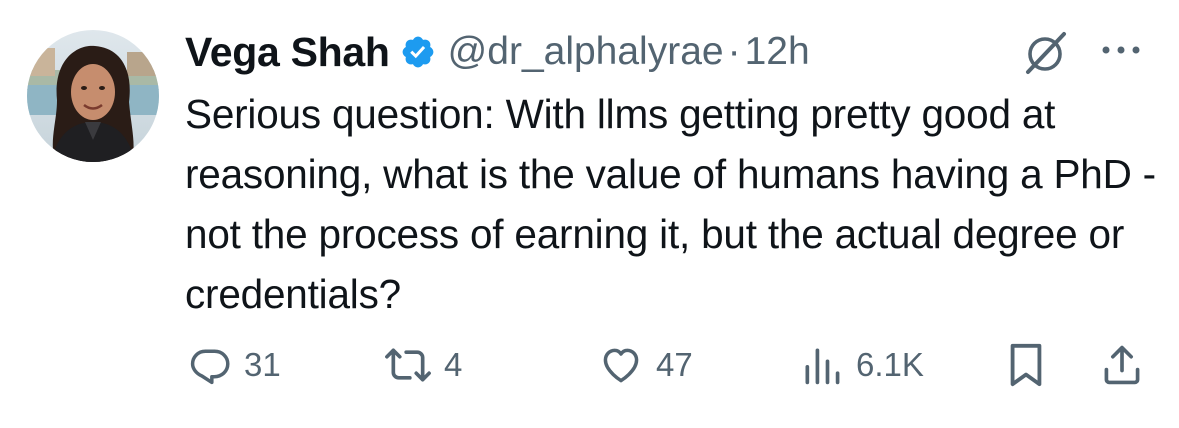 The height and width of the screenshot is (428, 1179). I want to click on avatar, so click(93, 96).